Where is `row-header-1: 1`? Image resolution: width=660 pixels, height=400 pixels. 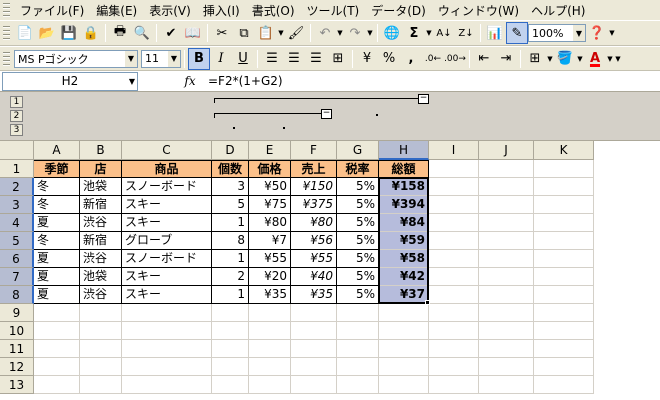
row-header-1: 1 is located at coordinates (17, 169).